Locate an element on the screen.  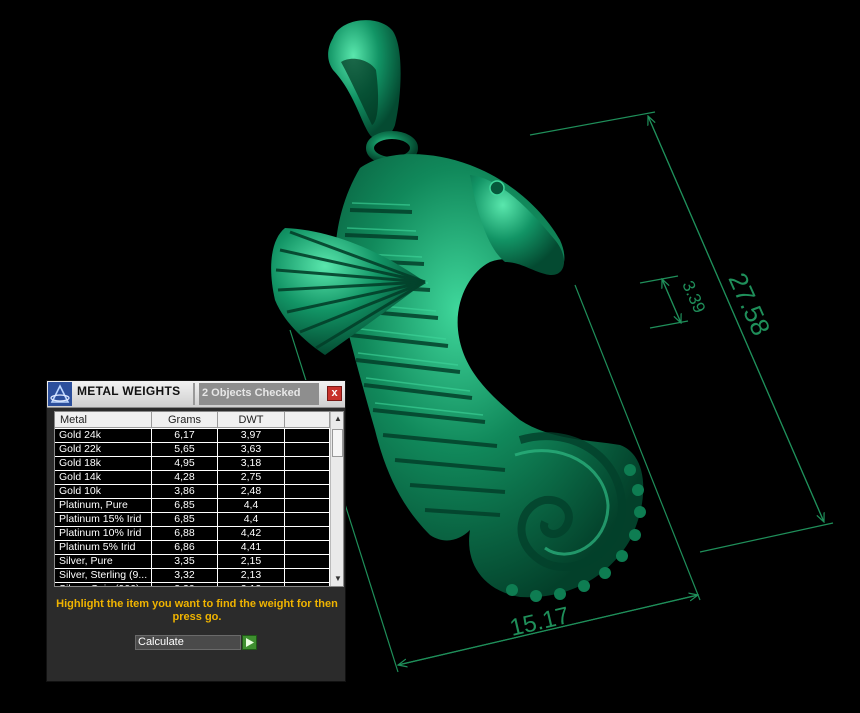
grams-cell: 3,30 is located at coordinates (185, 584).